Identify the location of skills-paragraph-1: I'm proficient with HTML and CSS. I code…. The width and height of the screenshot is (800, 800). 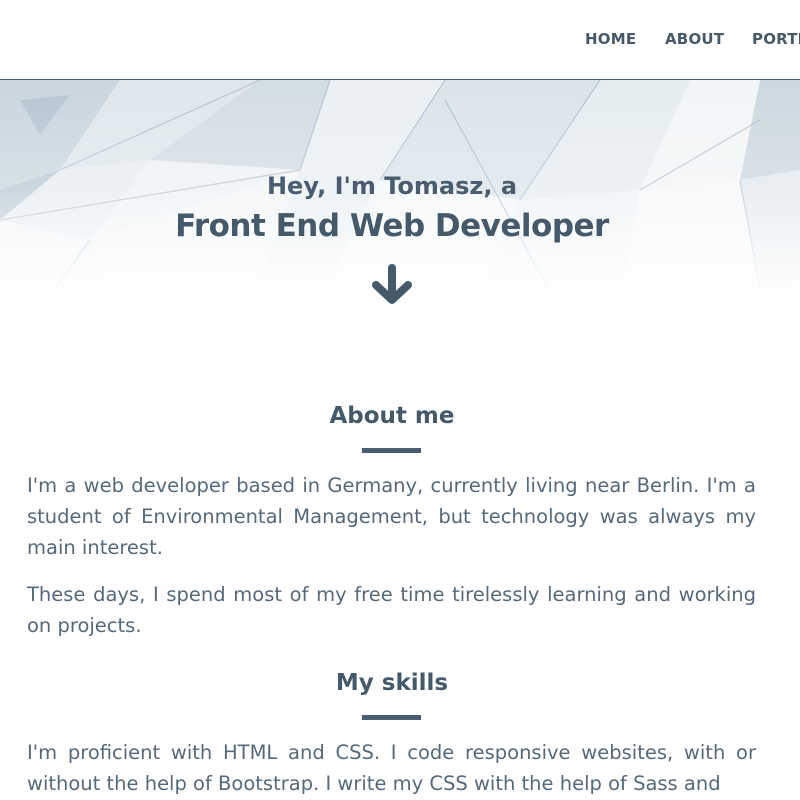
(391, 768).